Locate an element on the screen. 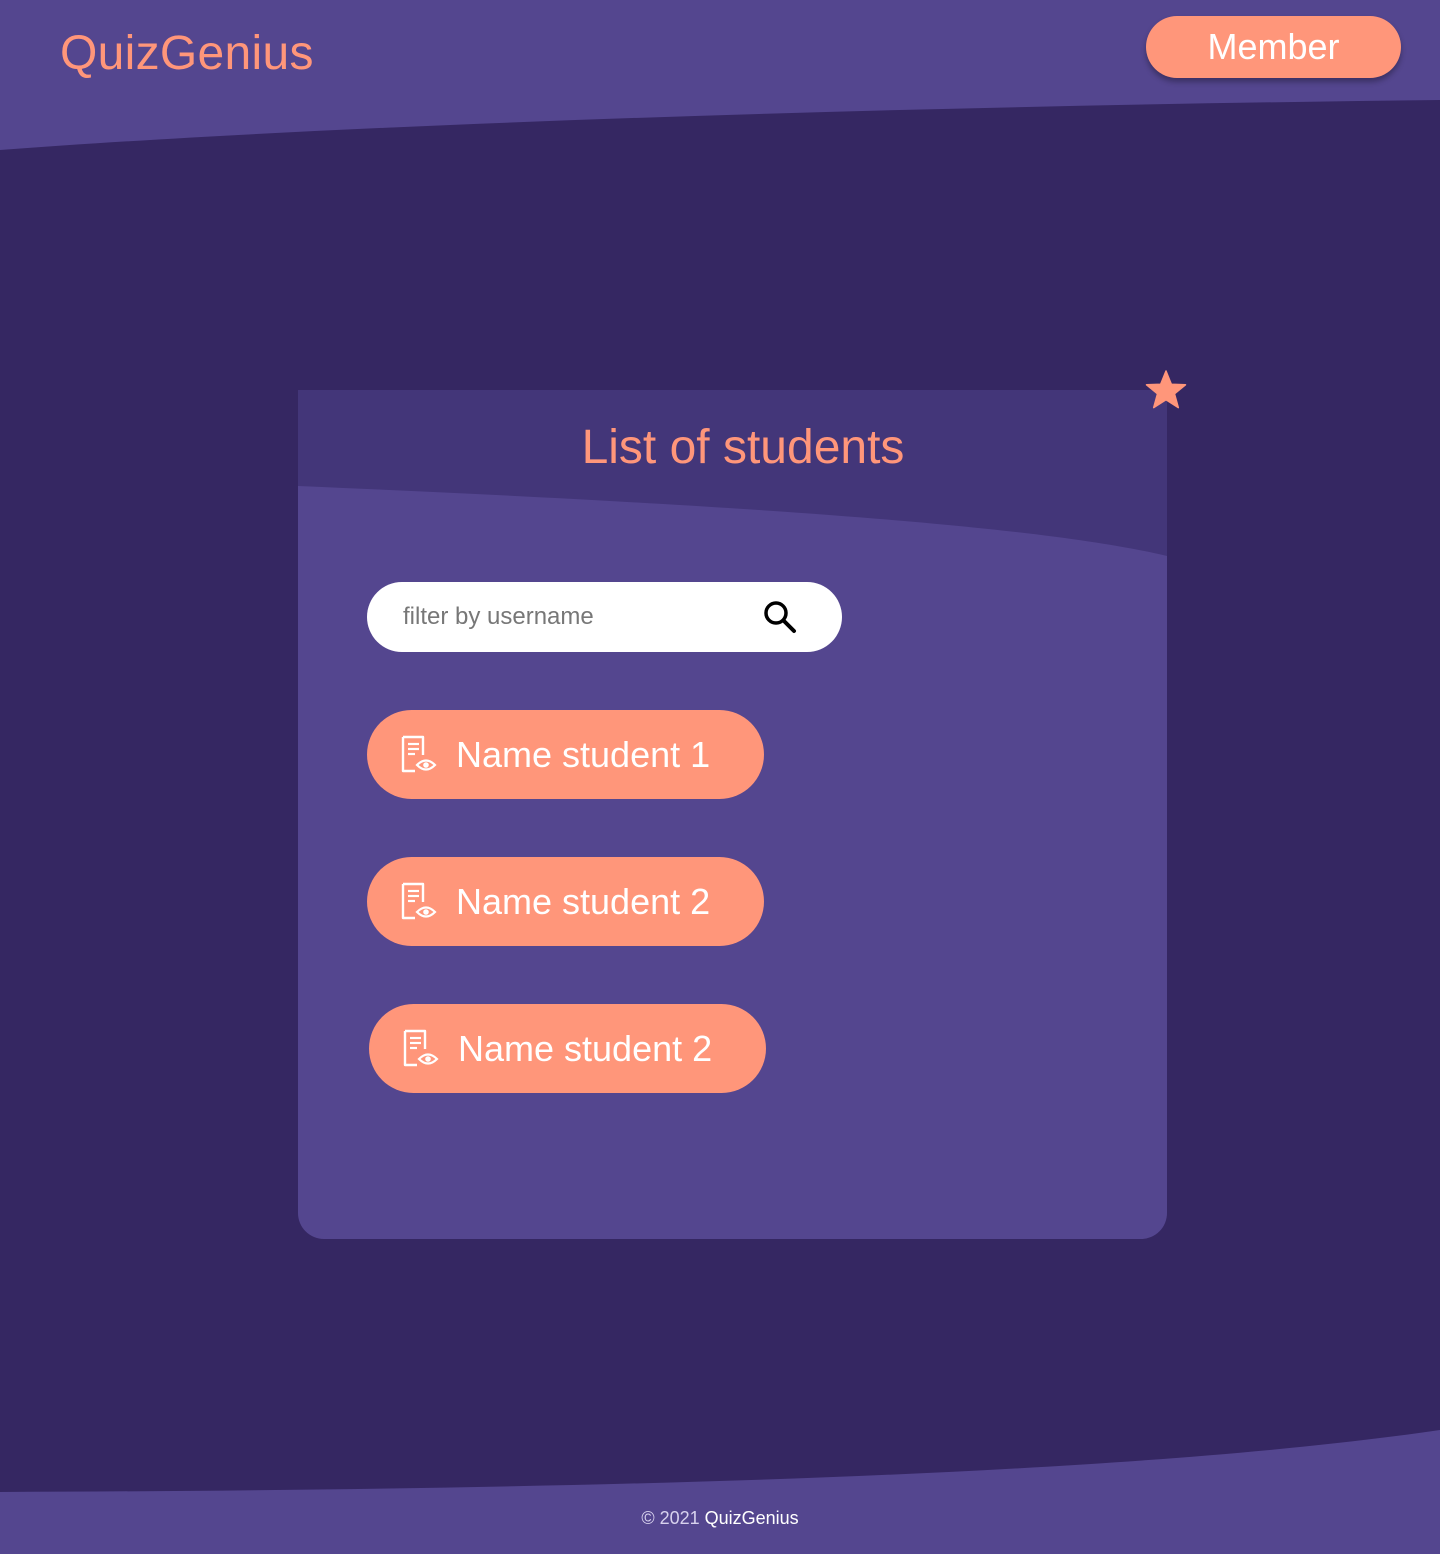  card-header-background is located at coordinates (732, 473).